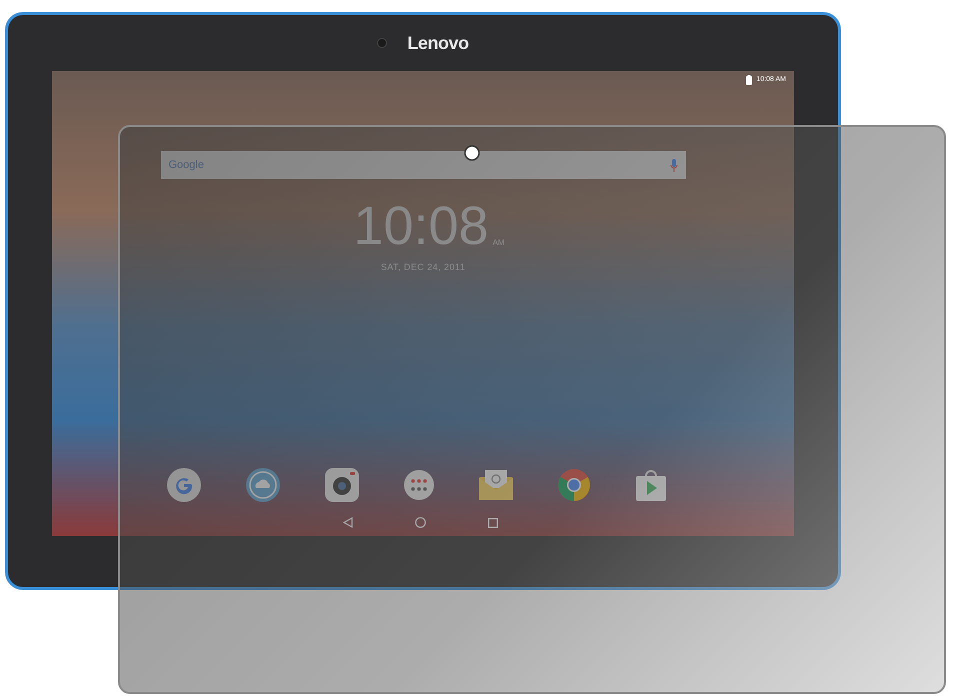 The height and width of the screenshot is (697, 960). Describe the element at coordinates (574, 485) in the screenshot. I see `browser-icon` at that location.